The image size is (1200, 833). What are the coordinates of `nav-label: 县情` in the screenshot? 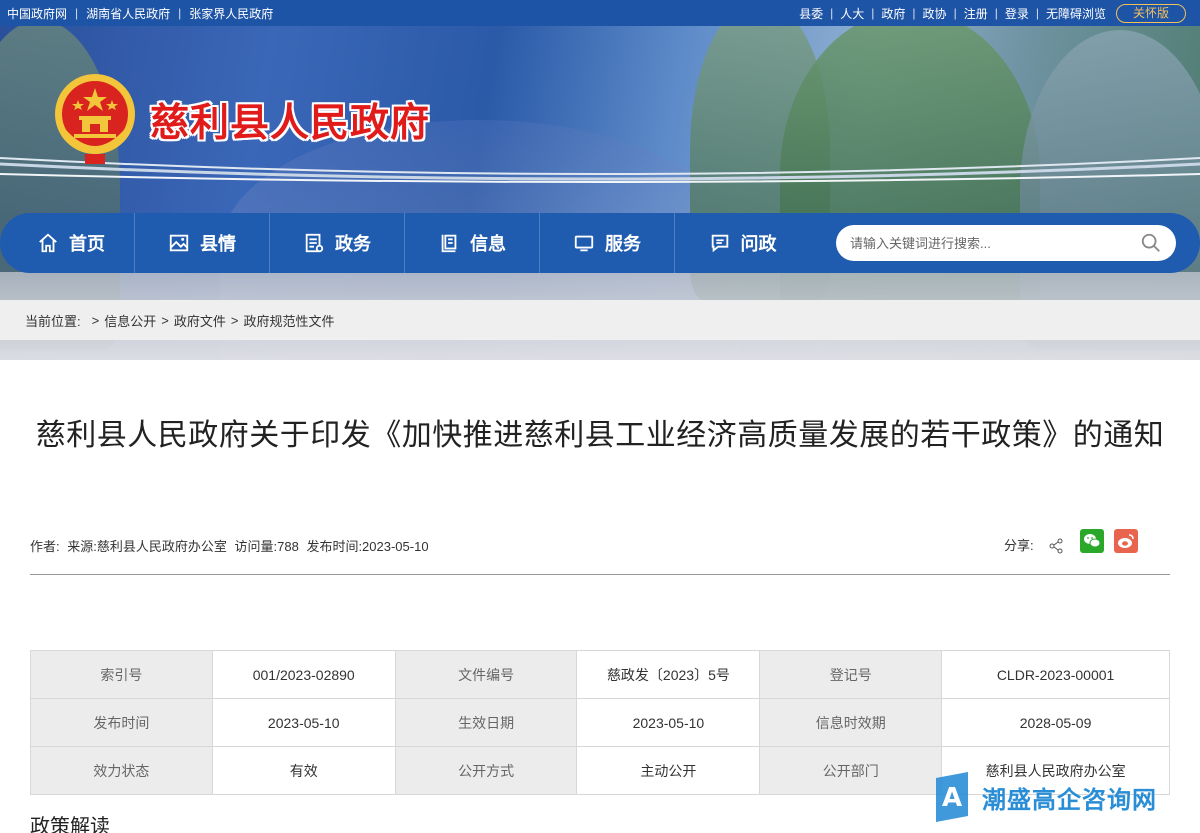 It's located at (218, 244).